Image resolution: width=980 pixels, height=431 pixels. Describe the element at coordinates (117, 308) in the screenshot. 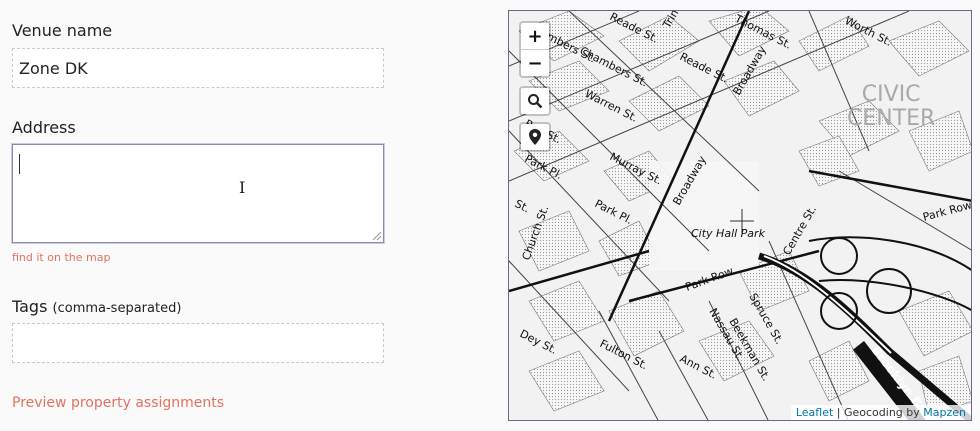

I see `tags-hint: (comma-separated)` at that location.